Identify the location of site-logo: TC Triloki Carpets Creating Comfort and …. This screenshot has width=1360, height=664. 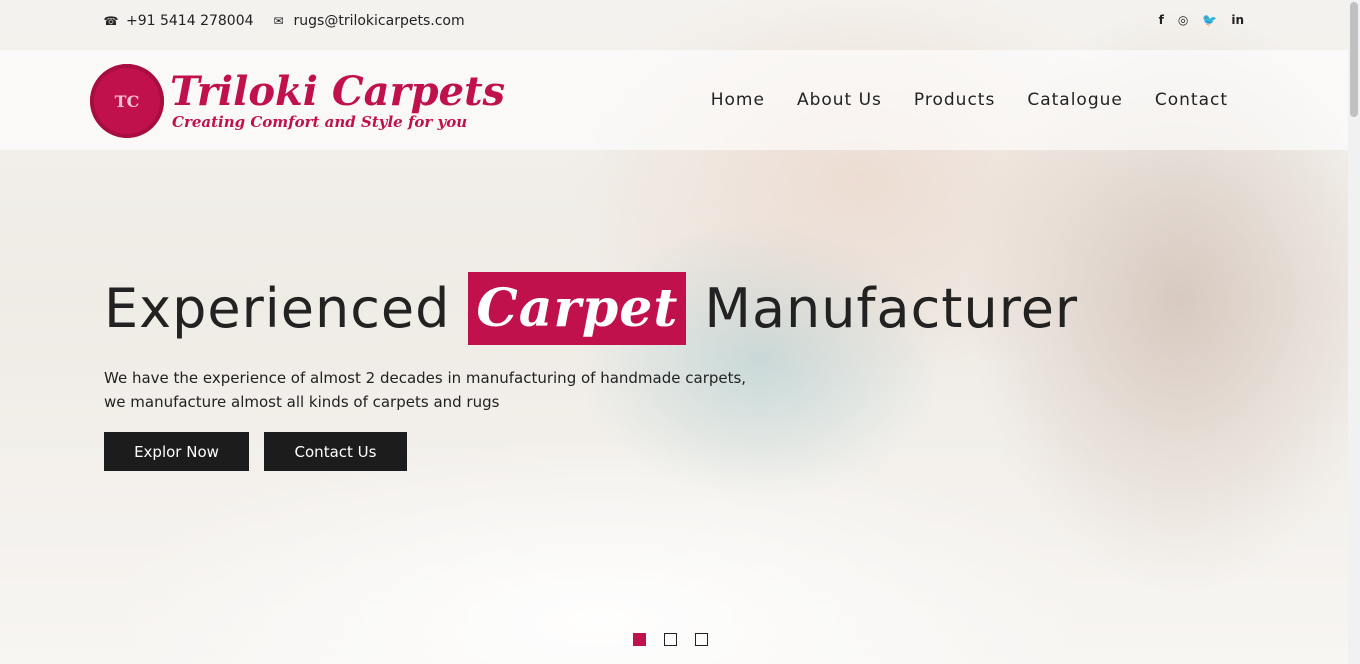
(297, 101).